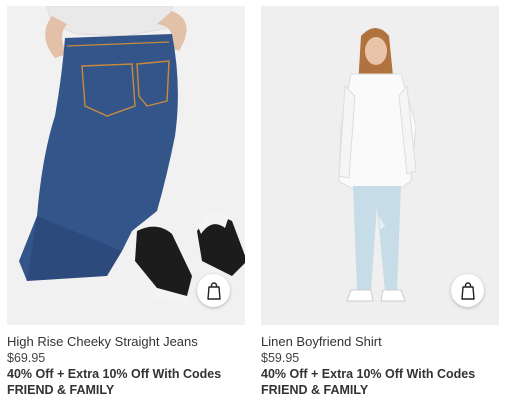  Describe the element at coordinates (280, 358) in the screenshot. I see `product-price: $59.95` at that location.